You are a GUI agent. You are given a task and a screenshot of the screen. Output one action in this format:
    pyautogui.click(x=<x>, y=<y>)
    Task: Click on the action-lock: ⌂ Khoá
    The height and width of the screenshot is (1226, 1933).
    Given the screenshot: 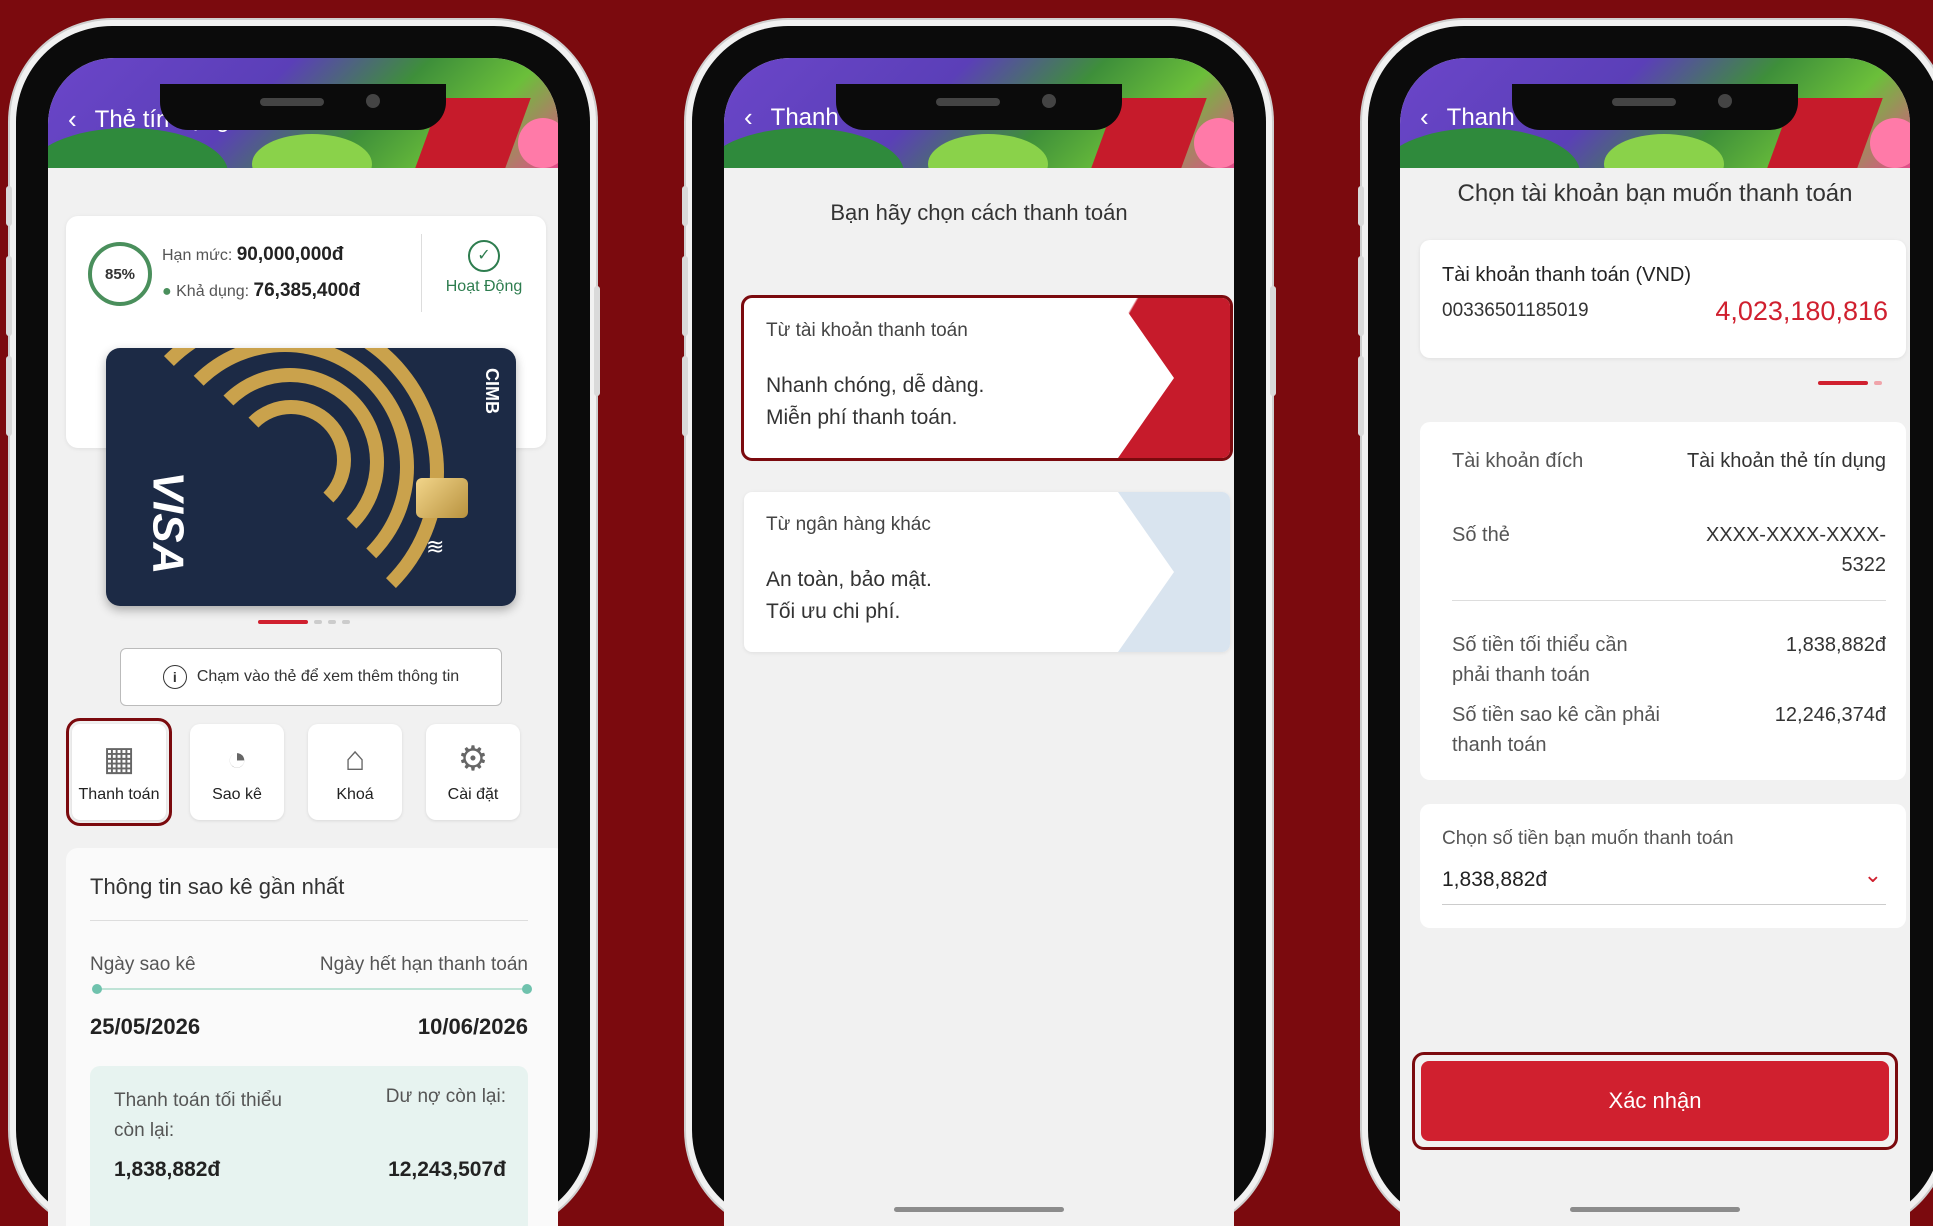 What is the action you would take?
    pyautogui.click(x=355, y=772)
    